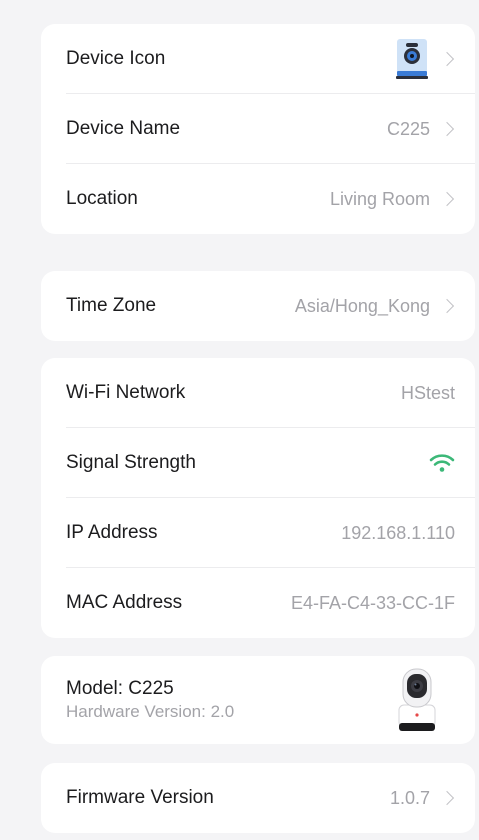 The width and height of the screenshot is (479, 840). Describe the element at coordinates (412, 59) in the screenshot. I see `camera-device-icon` at that location.